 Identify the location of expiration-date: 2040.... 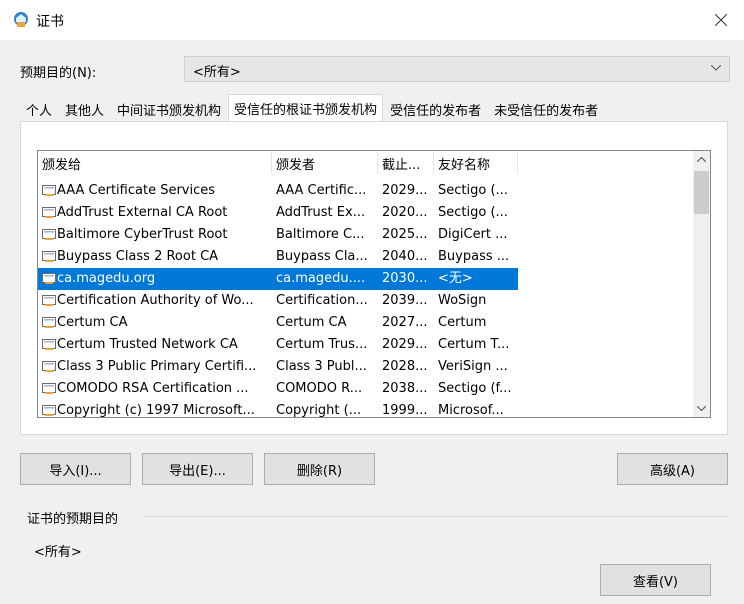
(405, 256).